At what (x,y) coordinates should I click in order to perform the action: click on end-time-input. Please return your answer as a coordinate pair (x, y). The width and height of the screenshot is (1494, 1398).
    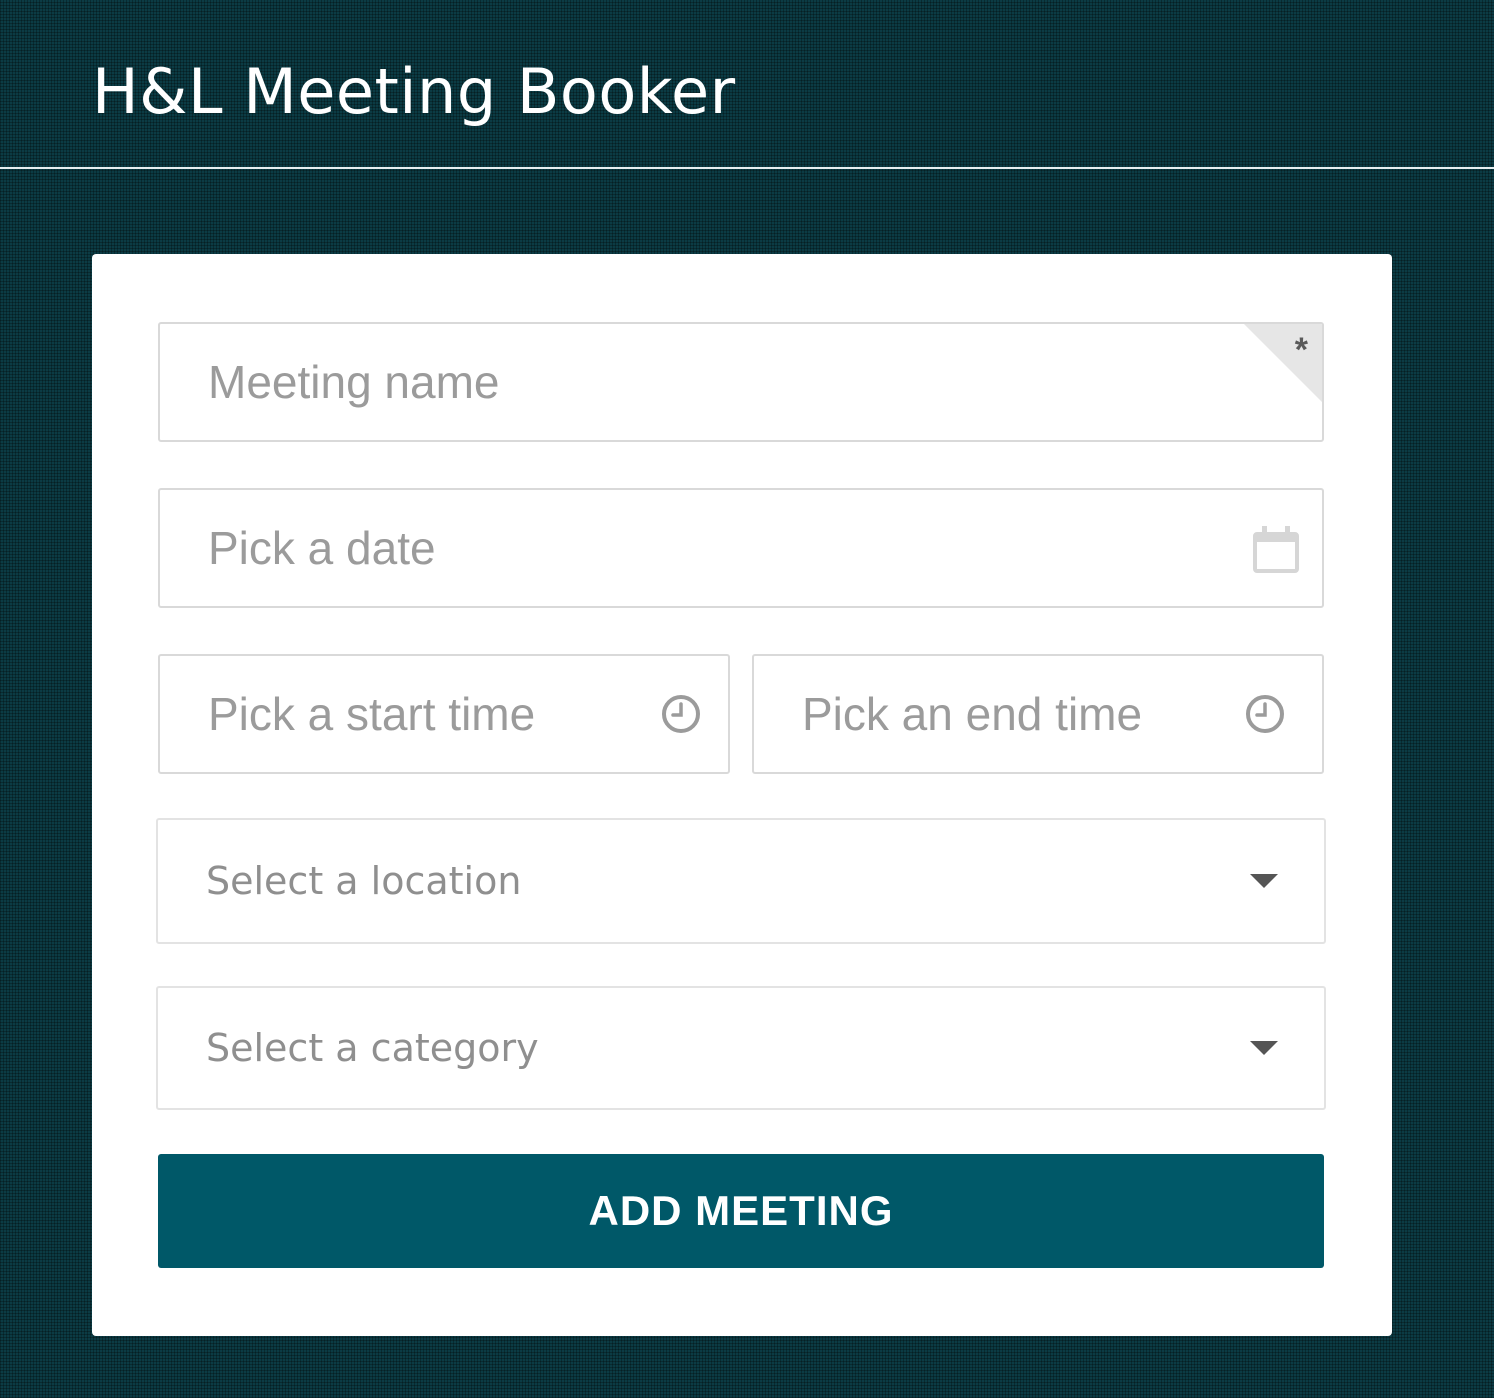
    Looking at the image, I should click on (1038, 714).